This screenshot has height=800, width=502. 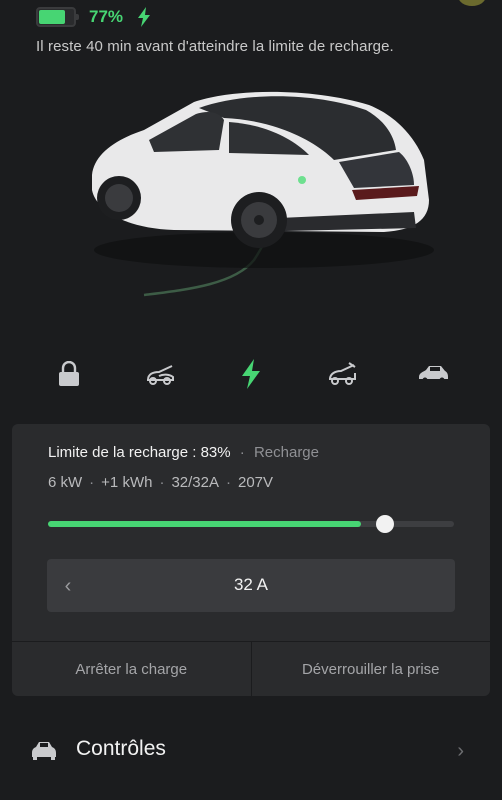 I want to click on unlock-charge-port-button: Déverrouiller la prise, so click(x=370, y=669).